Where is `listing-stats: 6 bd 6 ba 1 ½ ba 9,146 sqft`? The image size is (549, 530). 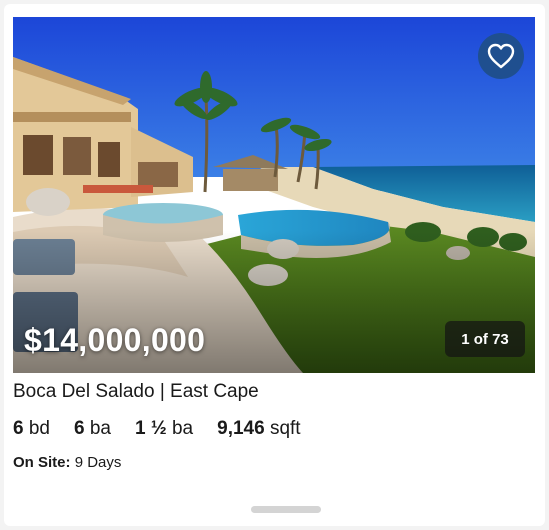
listing-stats: 6 bd 6 ba 1 ½ ba 9,146 sqft is located at coordinates (157, 429).